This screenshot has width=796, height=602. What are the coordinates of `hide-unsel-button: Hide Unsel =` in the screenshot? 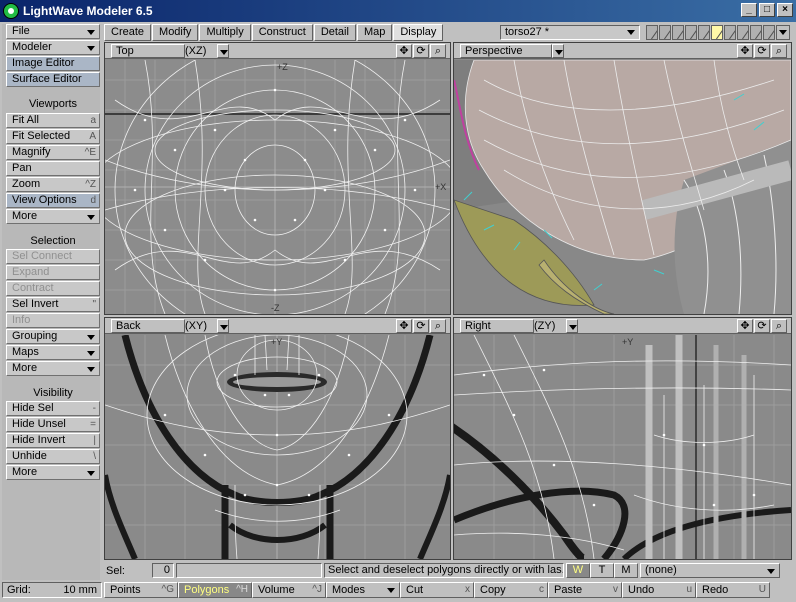 It's located at (53, 424).